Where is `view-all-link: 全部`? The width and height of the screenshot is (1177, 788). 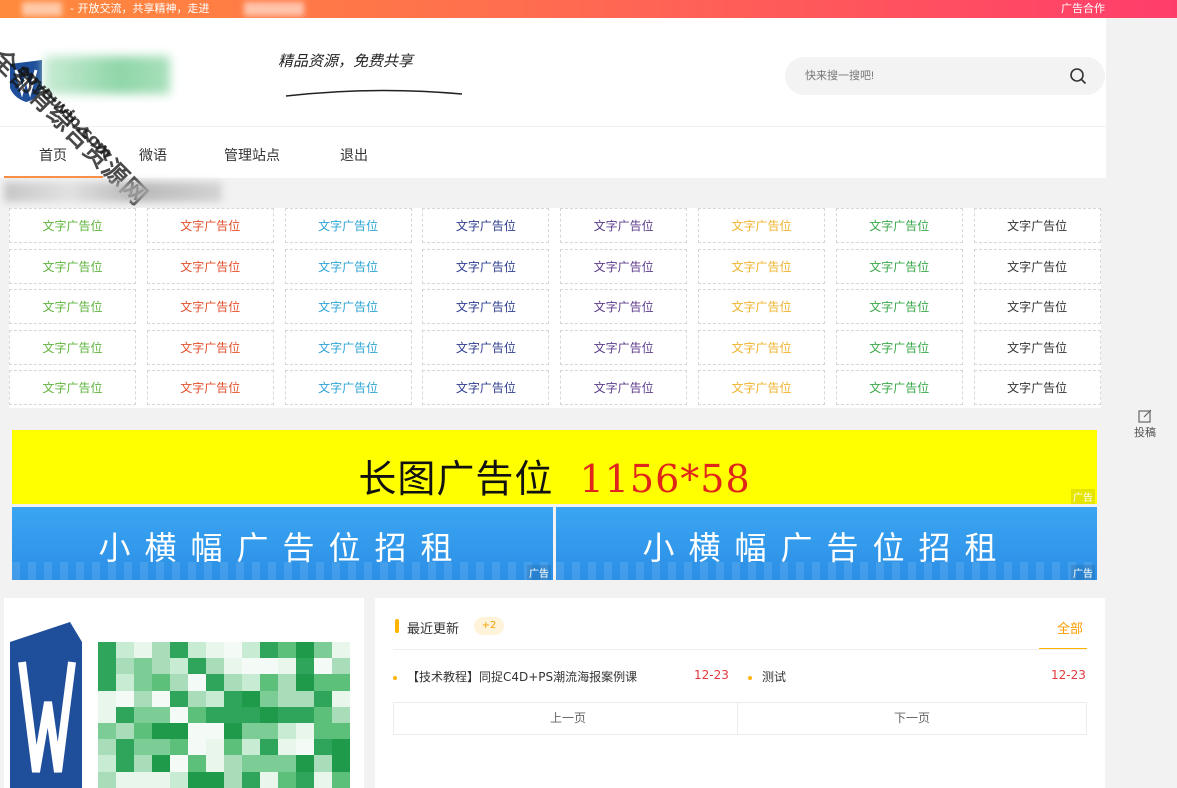 view-all-link: 全部 is located at coordinates (1070, 627).